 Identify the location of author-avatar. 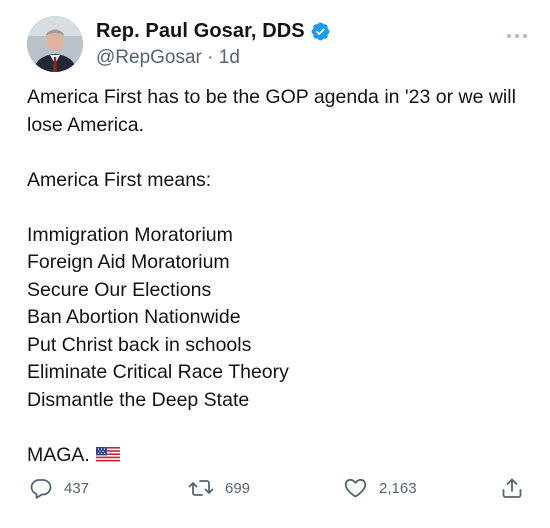
(55, 44).